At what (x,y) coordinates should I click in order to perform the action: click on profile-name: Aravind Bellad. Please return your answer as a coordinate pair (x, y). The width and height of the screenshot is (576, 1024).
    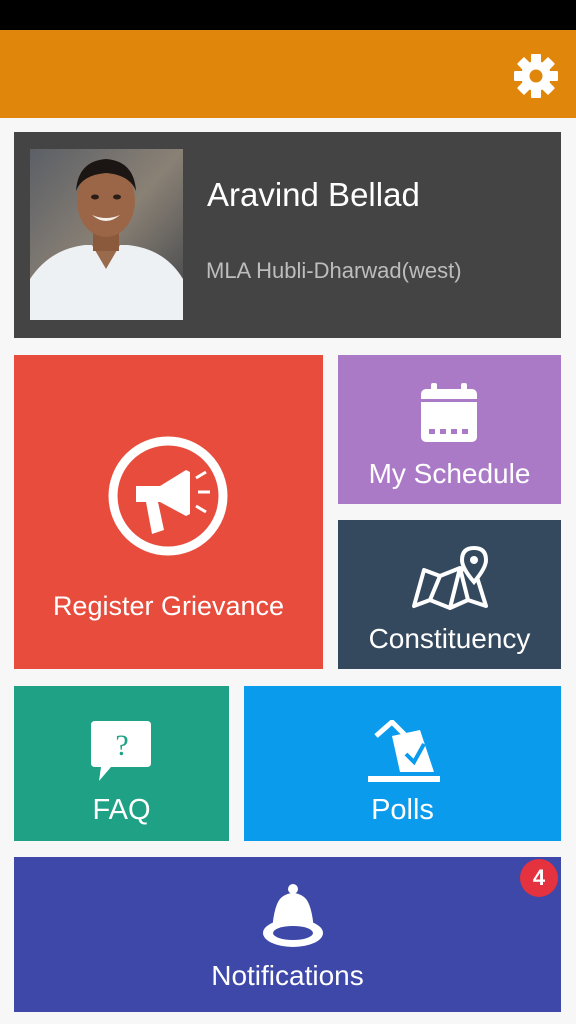
    Looking at the image, I should click on (313, 194).